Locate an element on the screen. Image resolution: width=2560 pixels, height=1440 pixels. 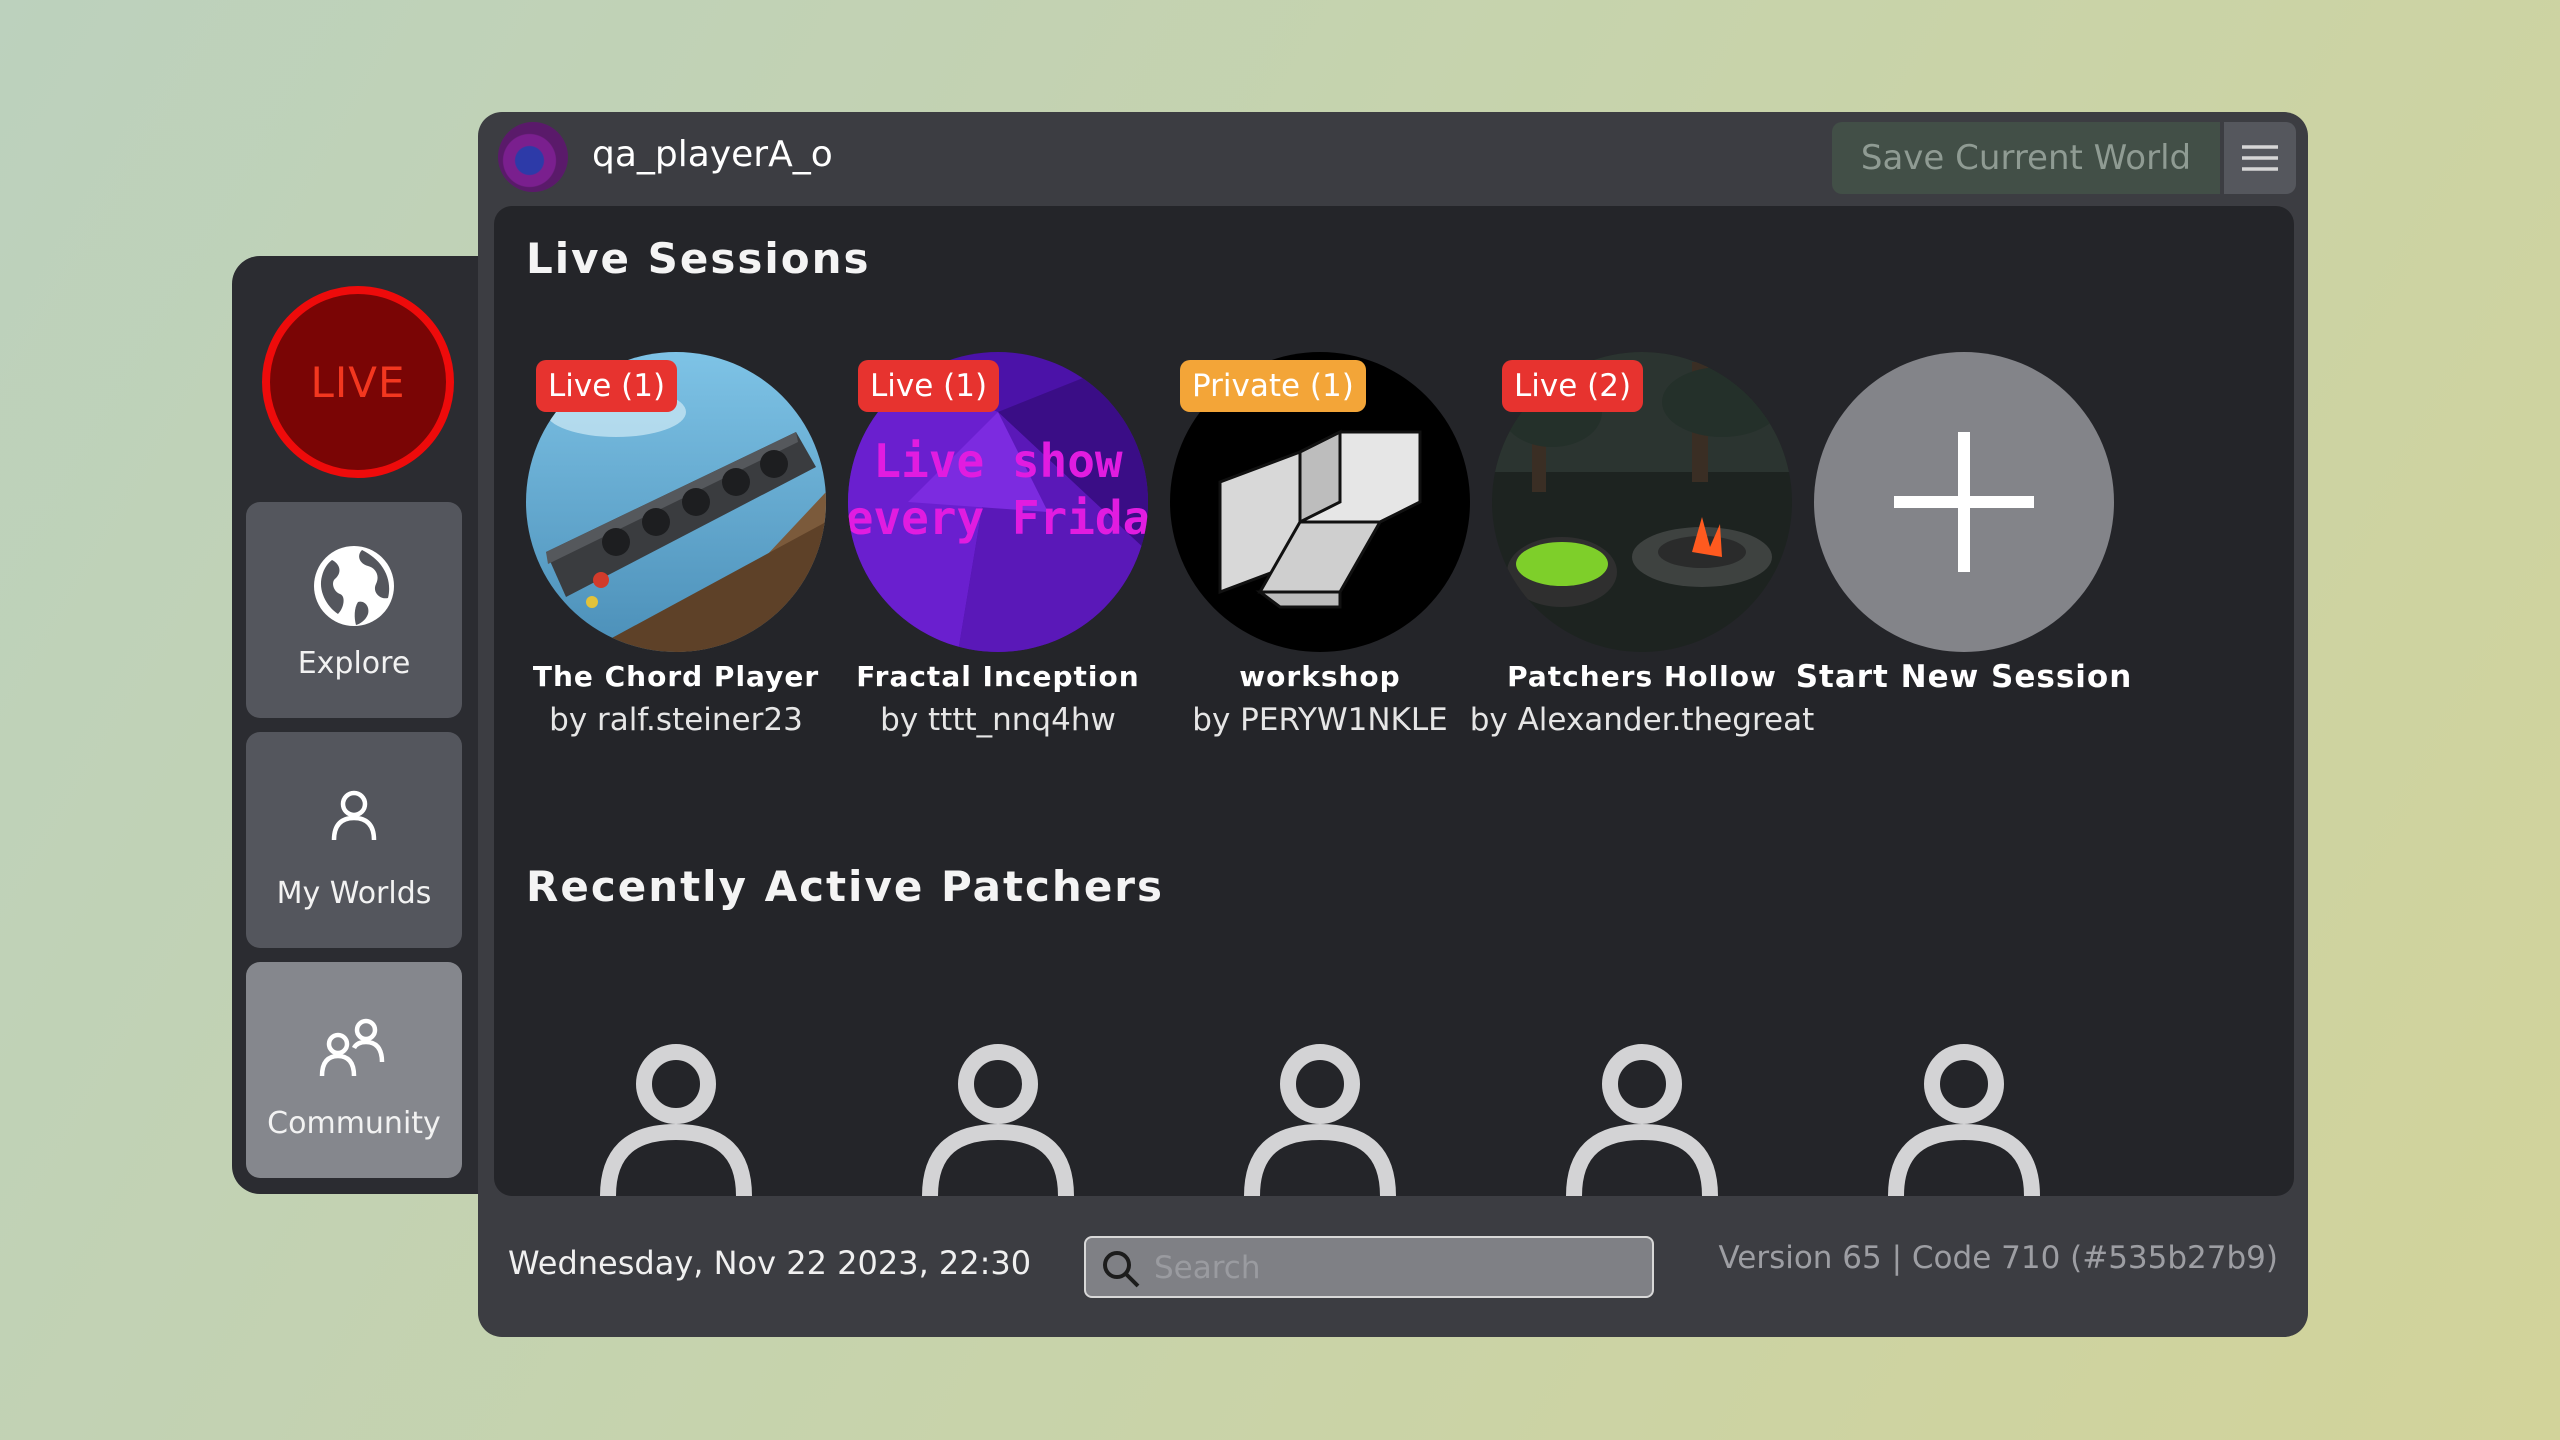
thumbnail-text: Live show is located at coordinates (998, 461).